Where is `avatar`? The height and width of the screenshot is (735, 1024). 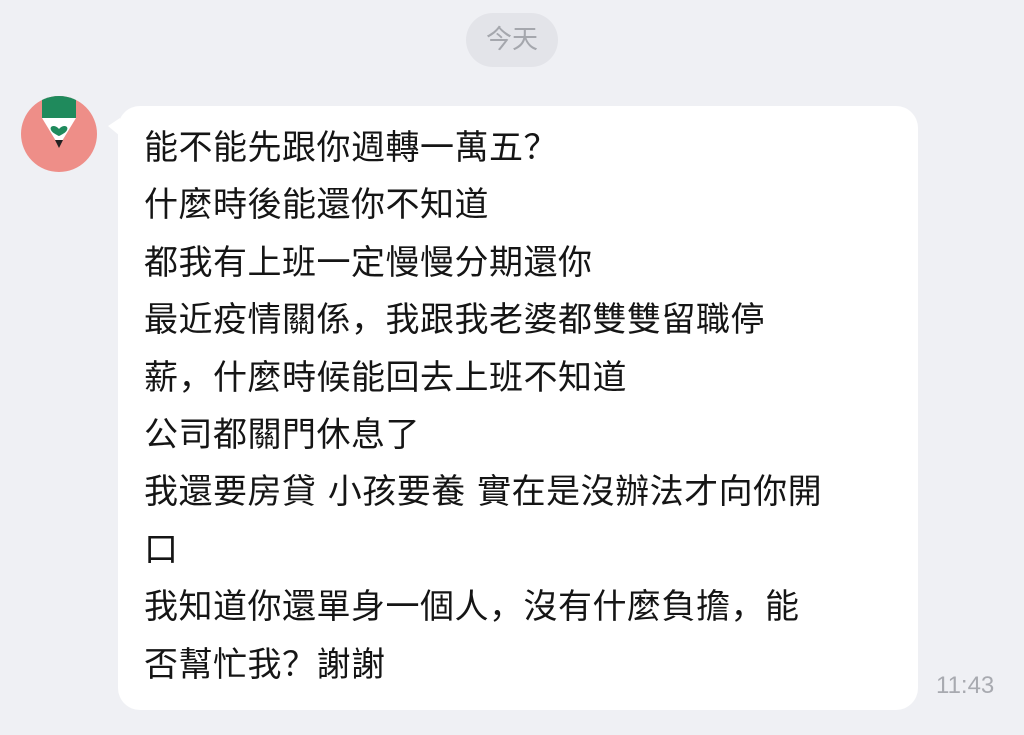 avatar is located at coordinates (59, 134).